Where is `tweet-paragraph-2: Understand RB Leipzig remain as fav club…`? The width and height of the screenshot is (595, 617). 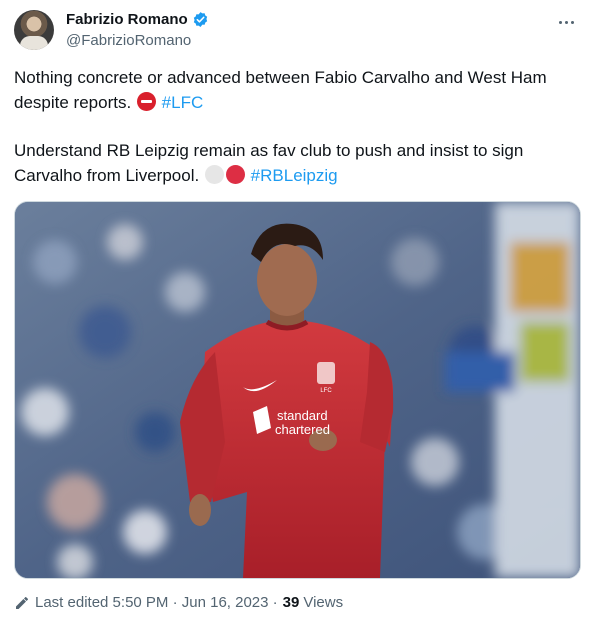
tweet-paragraph-2: Understand RB Leipzig remain as fav club… is located at coordinates (294, 163).